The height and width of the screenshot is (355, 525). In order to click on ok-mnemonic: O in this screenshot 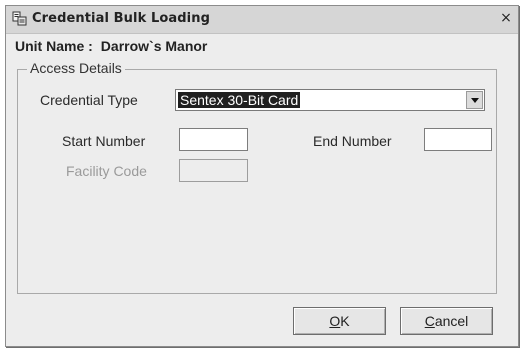, I will do `click(335, 321)`.